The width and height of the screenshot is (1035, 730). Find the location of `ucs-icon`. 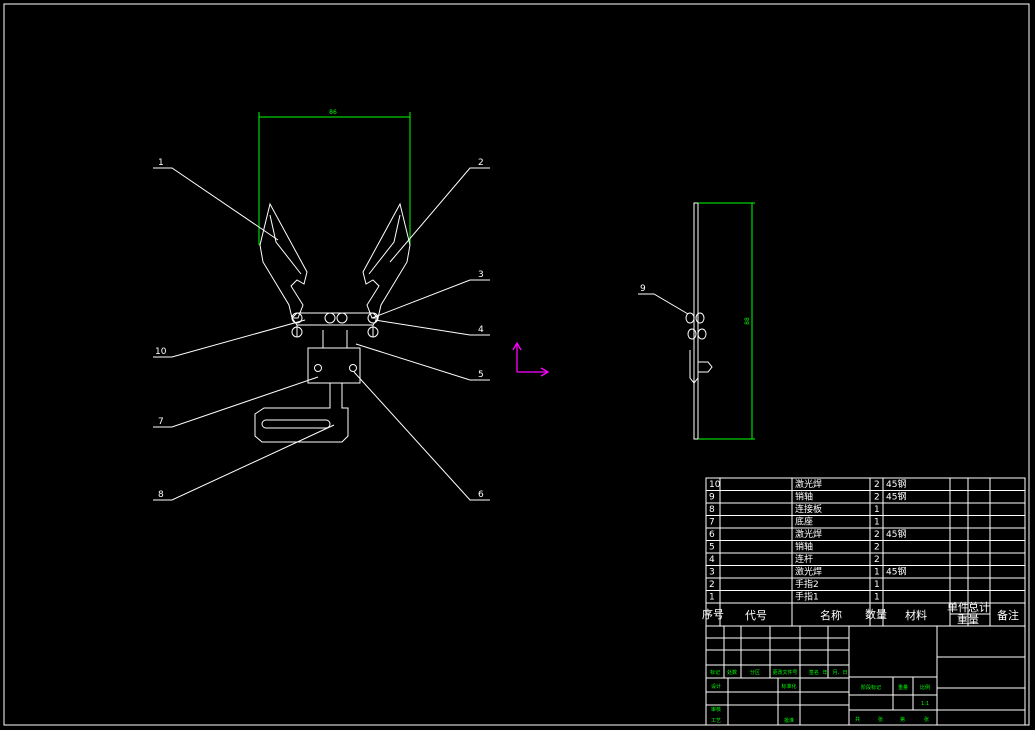

ucs-icon is located at coordinates (531, 359).